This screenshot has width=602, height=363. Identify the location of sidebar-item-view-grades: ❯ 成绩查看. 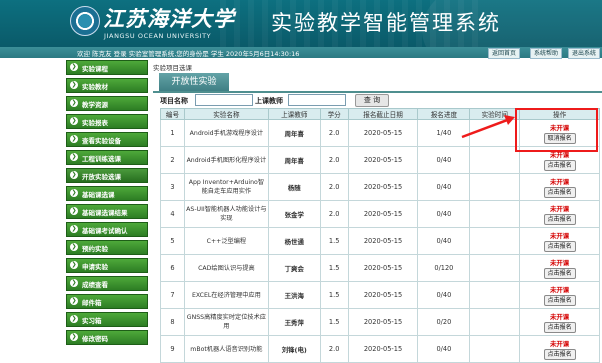
(107, 283).